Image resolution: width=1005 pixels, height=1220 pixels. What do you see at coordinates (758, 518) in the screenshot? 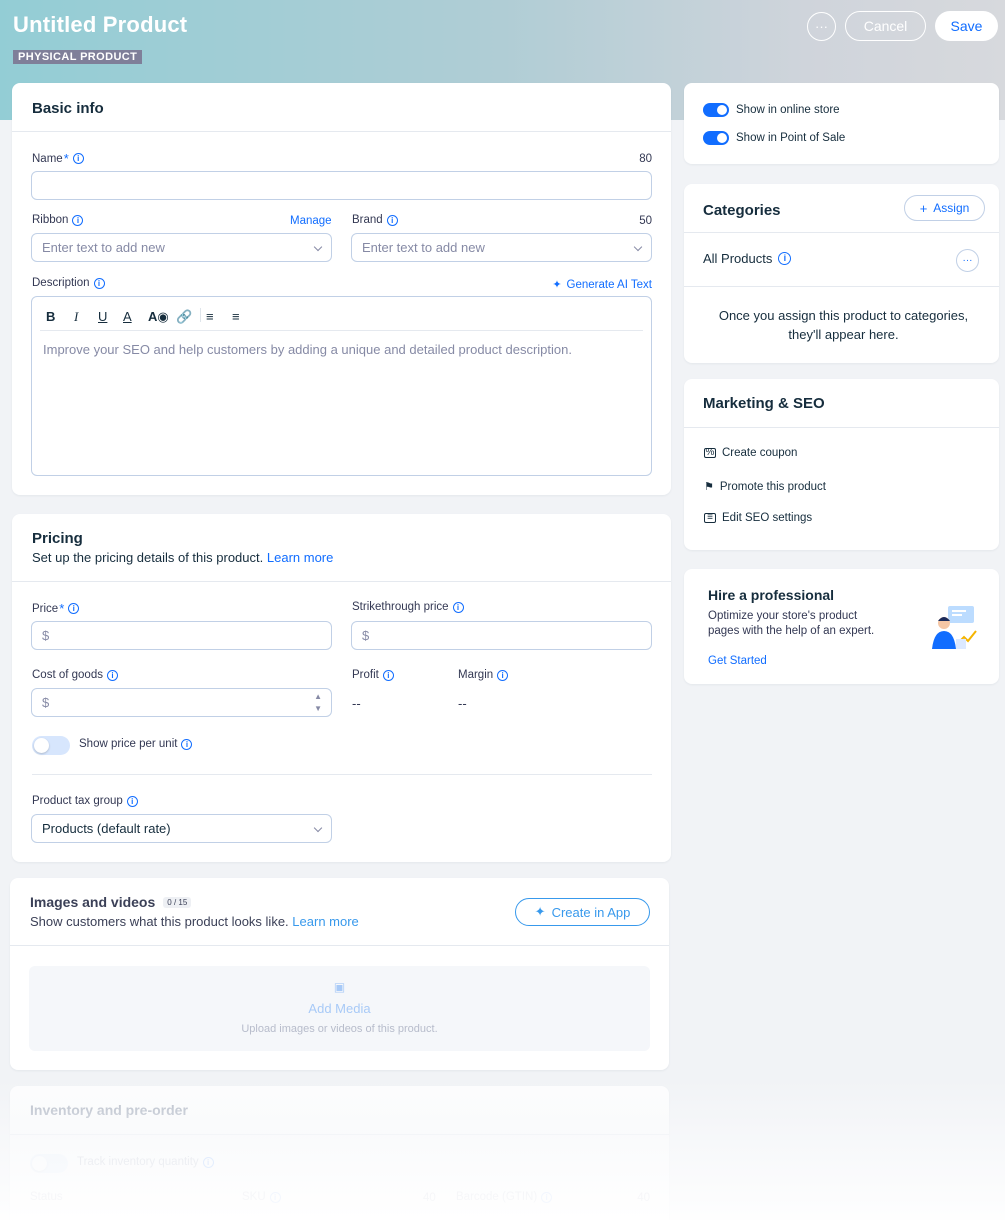
I see `edit-seo-link: ≡ Edit SEO settings` at bounding box center [758, 518].